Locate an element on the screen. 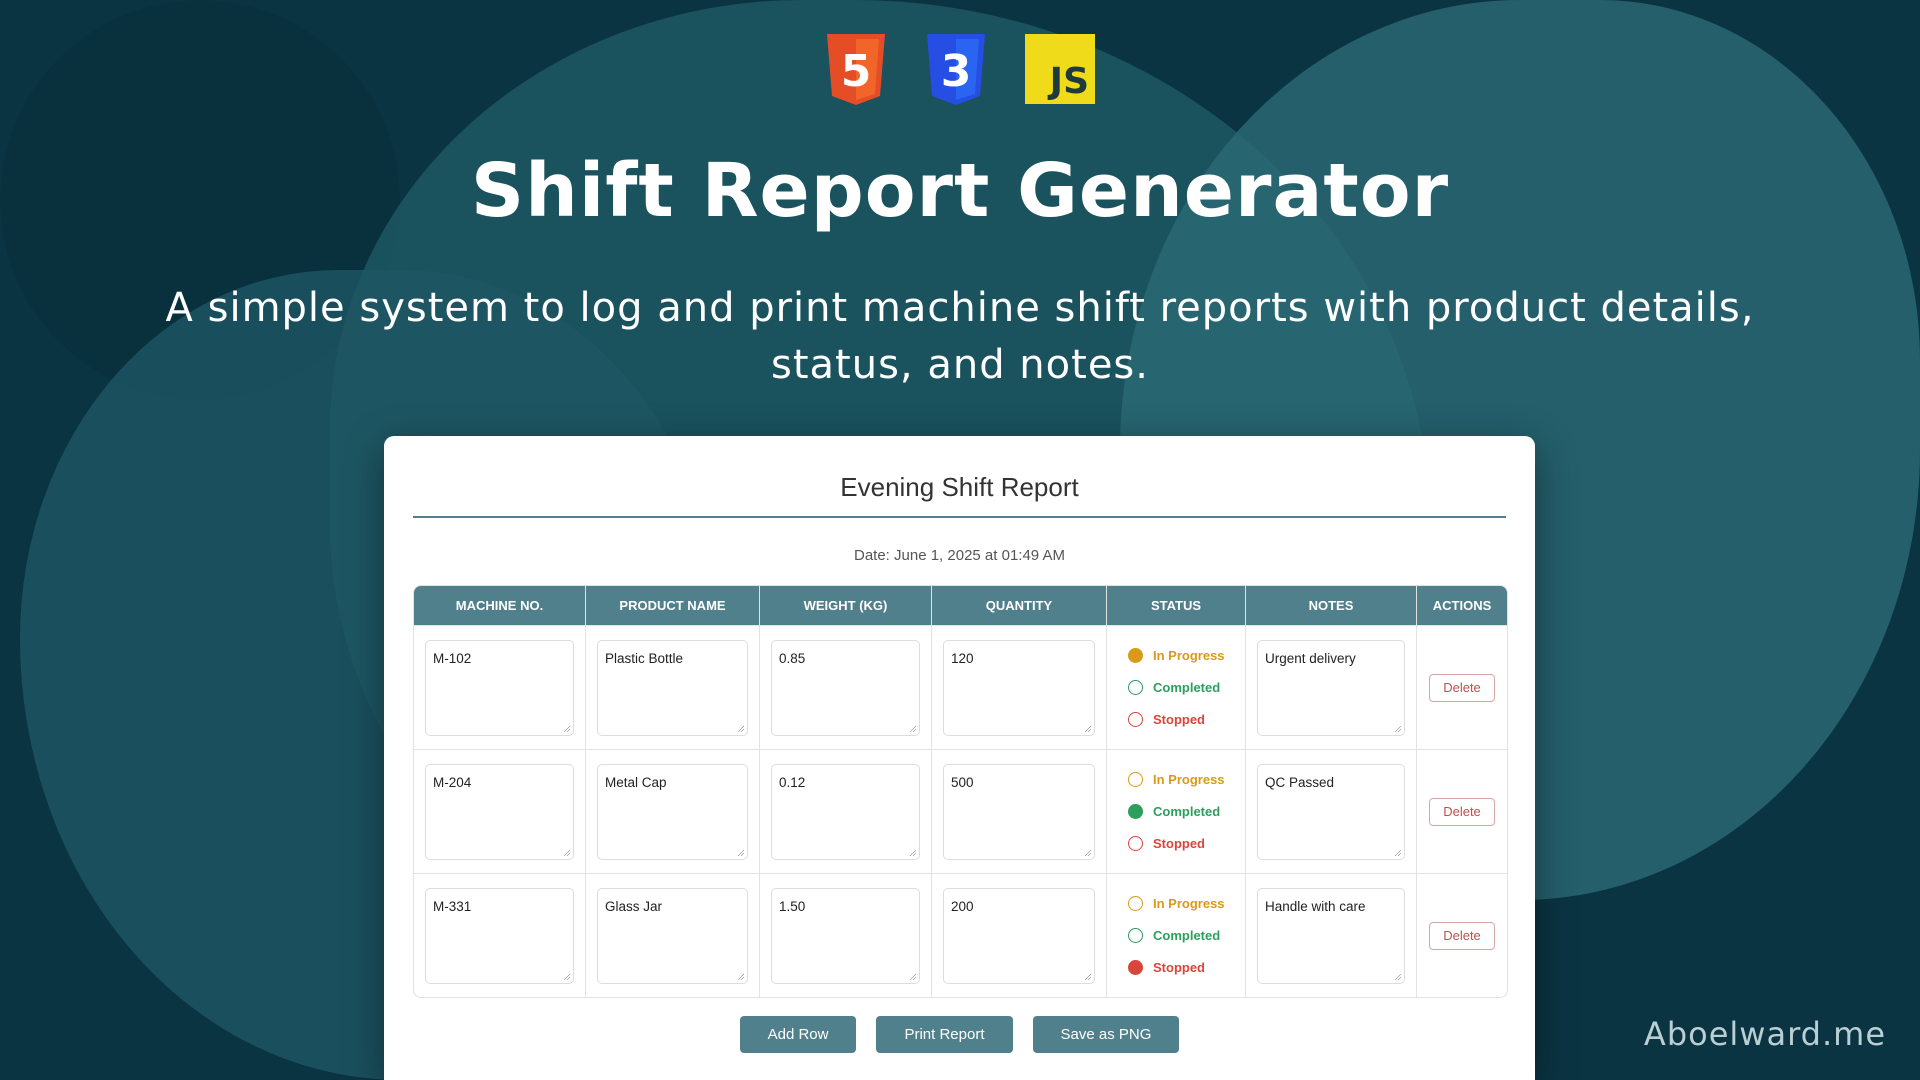 This screenshot has width=1920, height=1080. notes-input: Urgent delivery is located at coordinates (1331, 687).